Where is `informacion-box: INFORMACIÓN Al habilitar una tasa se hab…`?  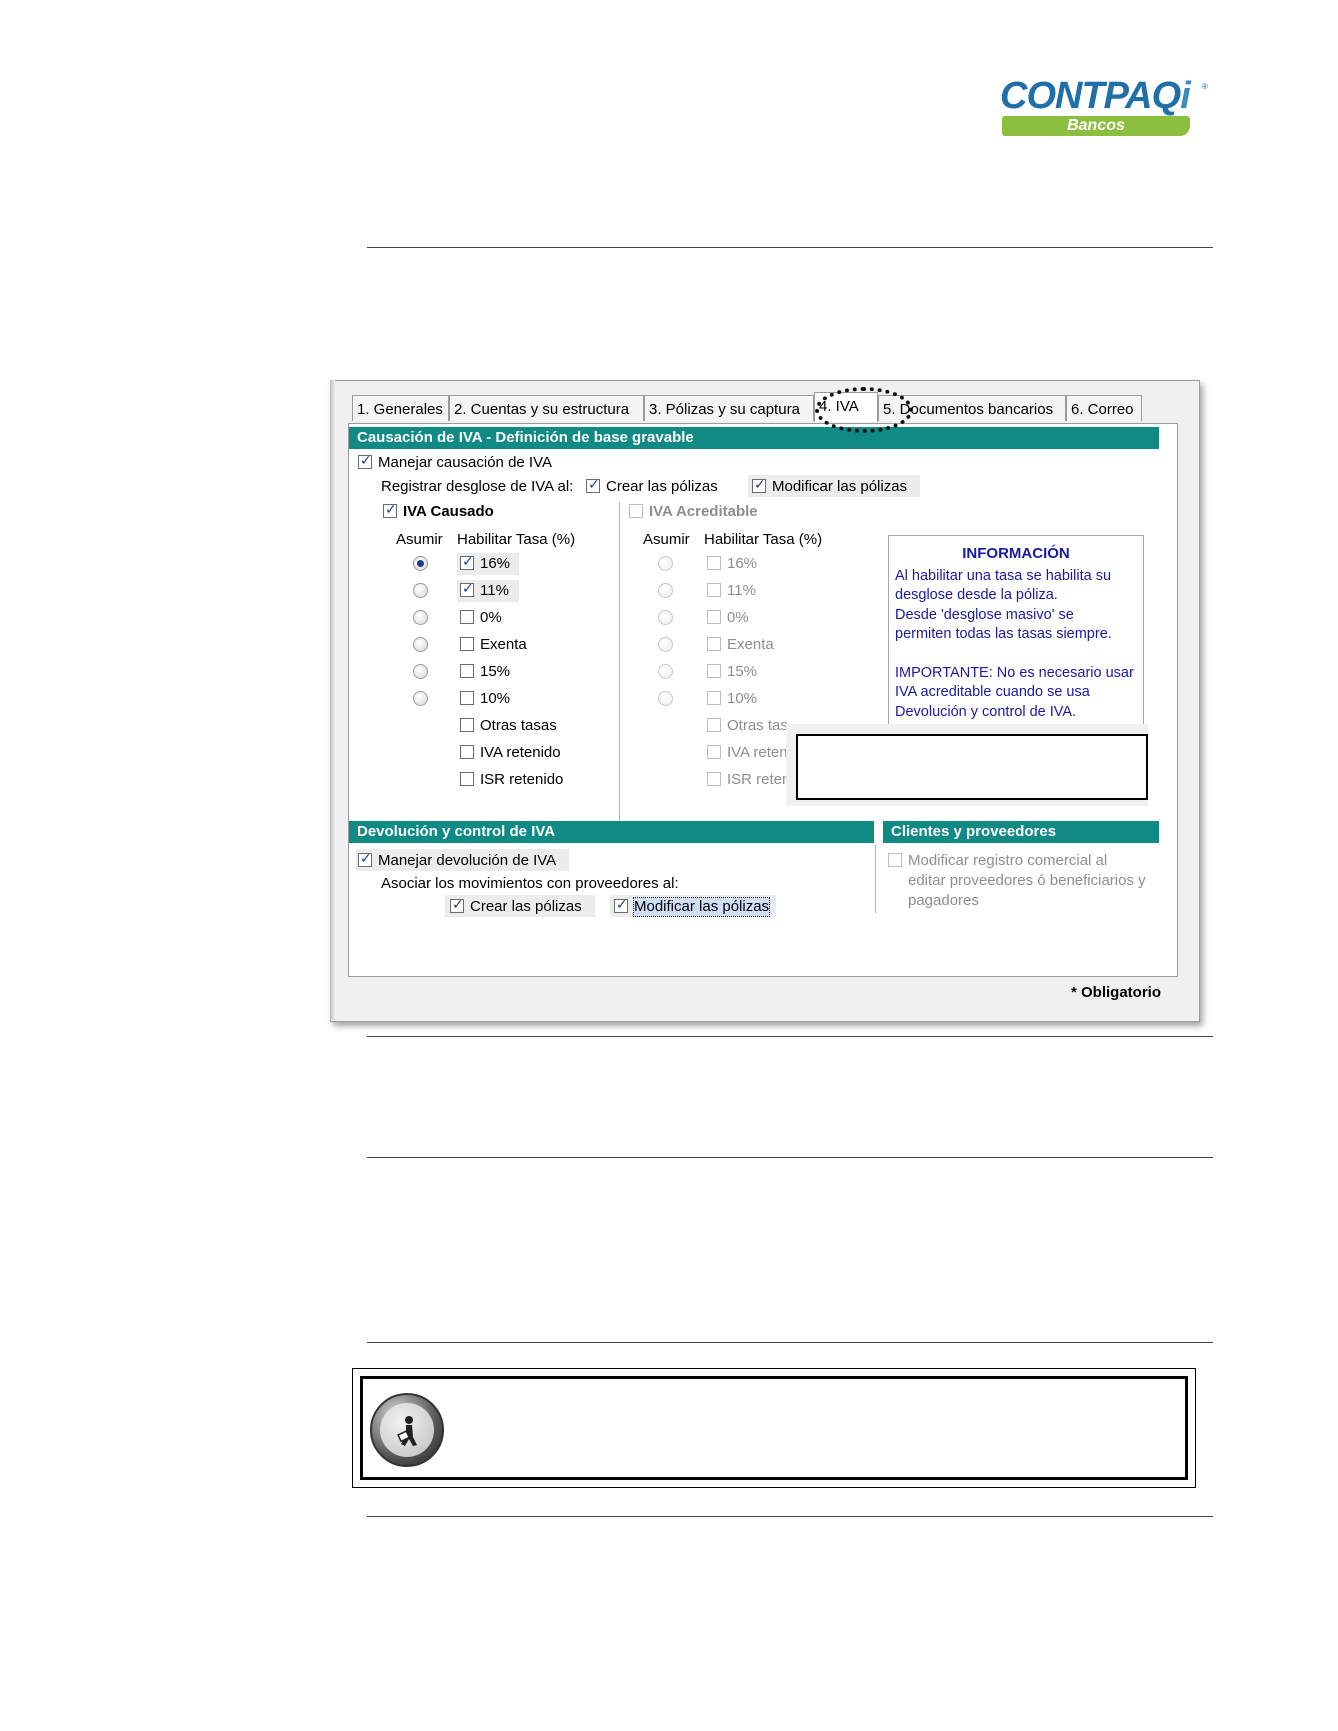 informacion-box: INFORMACIÓN Al habilitar una tasa se hab… is located at coordinates (1016, 631).